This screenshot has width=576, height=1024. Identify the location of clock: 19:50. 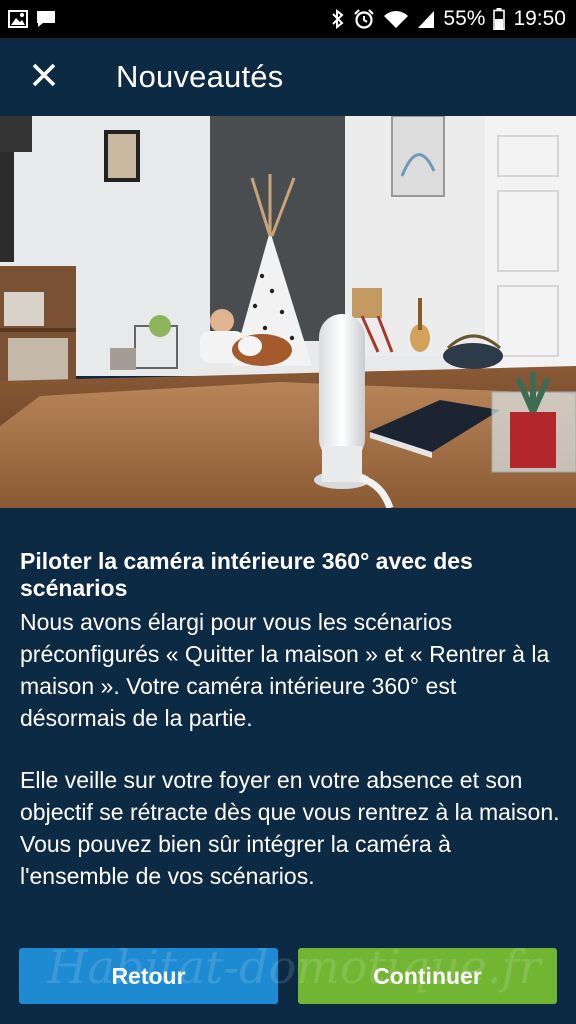
(539, 18).